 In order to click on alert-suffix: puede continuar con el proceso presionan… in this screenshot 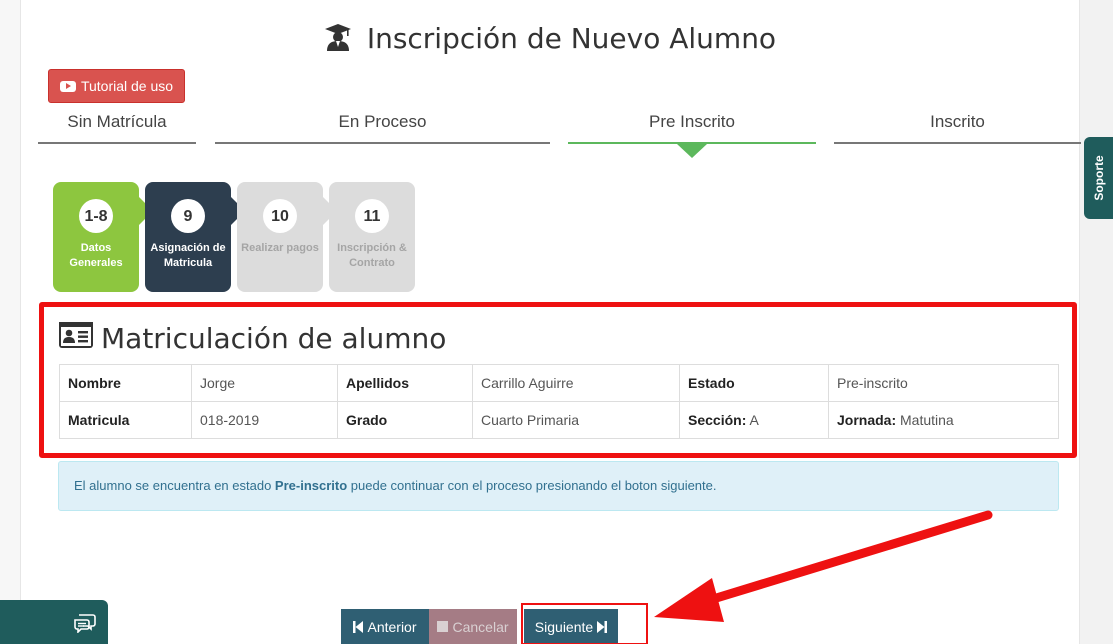, I will do `click(532, 485)`.